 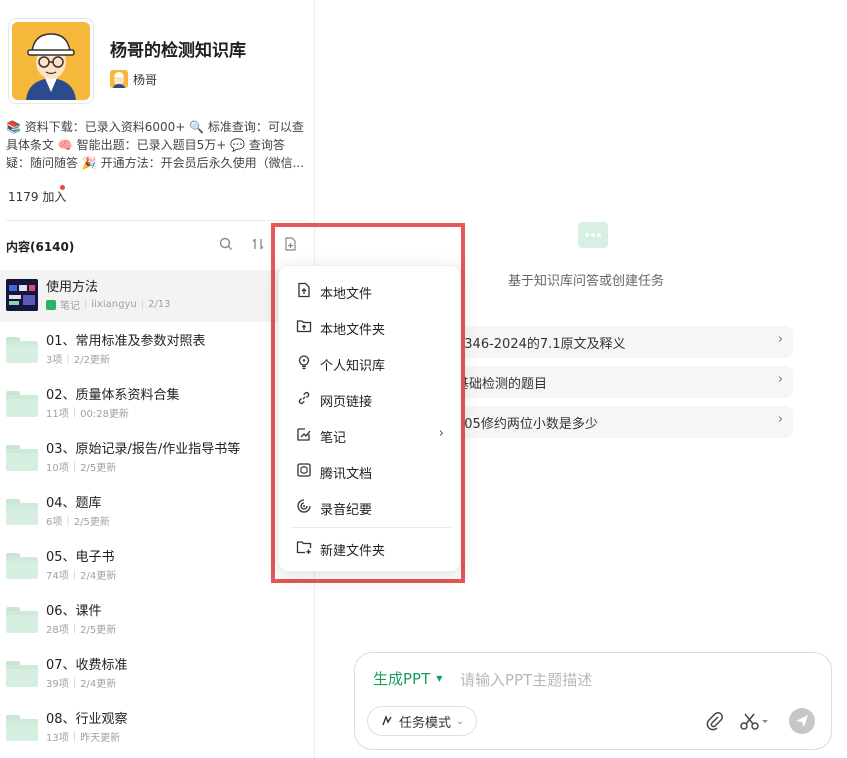 I want to click on task-mode-label: 任务模式, so click(x=425, y=723).